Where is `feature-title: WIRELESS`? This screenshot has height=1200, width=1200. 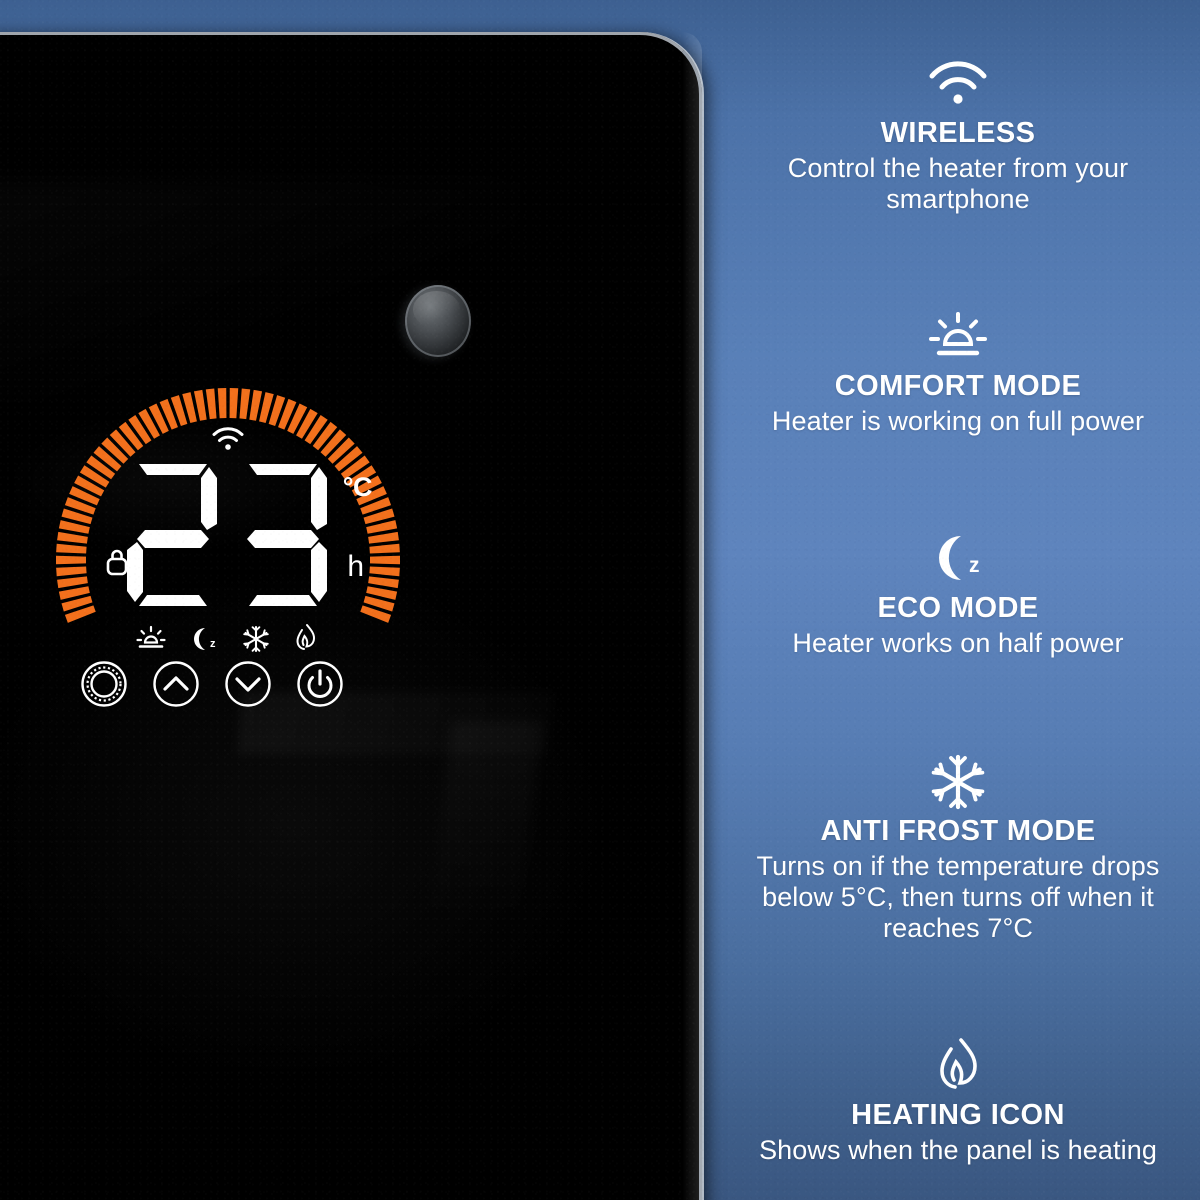 feature-title: WIRELESS is located at coordinates (958, 133).